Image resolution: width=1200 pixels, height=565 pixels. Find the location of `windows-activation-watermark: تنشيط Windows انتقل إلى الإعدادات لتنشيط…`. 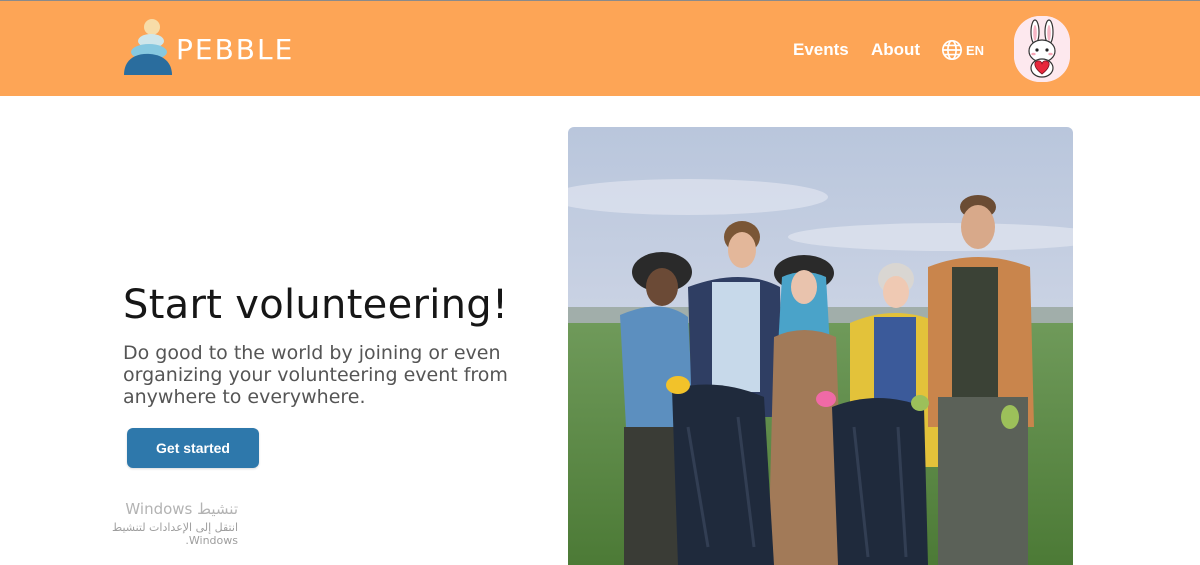

windows-activation-watermark: تنشيط Windows انتقل إلى الإعدادات لتنشيط… is located at coordinates (147, 523).